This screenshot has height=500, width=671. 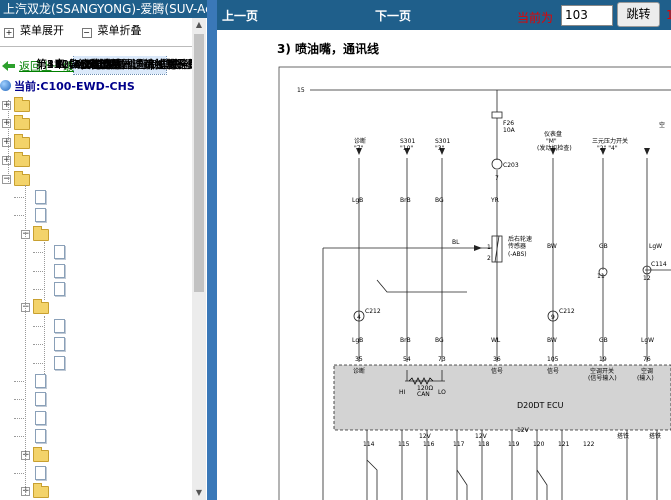 What do you see at coordinates (638, 14) in the screenshot?
I see `jump-button: 跳转` at bounding box center [638, 14].